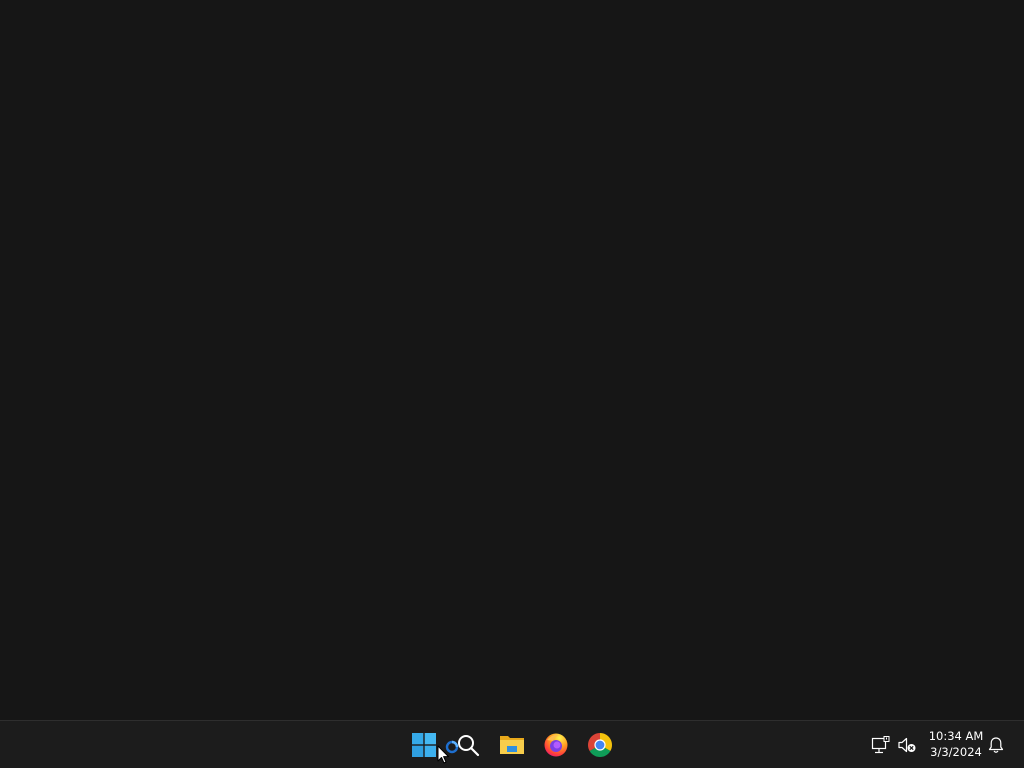 The image size is (1024, 768). I want to click on network-status-button, so click(881, 745).